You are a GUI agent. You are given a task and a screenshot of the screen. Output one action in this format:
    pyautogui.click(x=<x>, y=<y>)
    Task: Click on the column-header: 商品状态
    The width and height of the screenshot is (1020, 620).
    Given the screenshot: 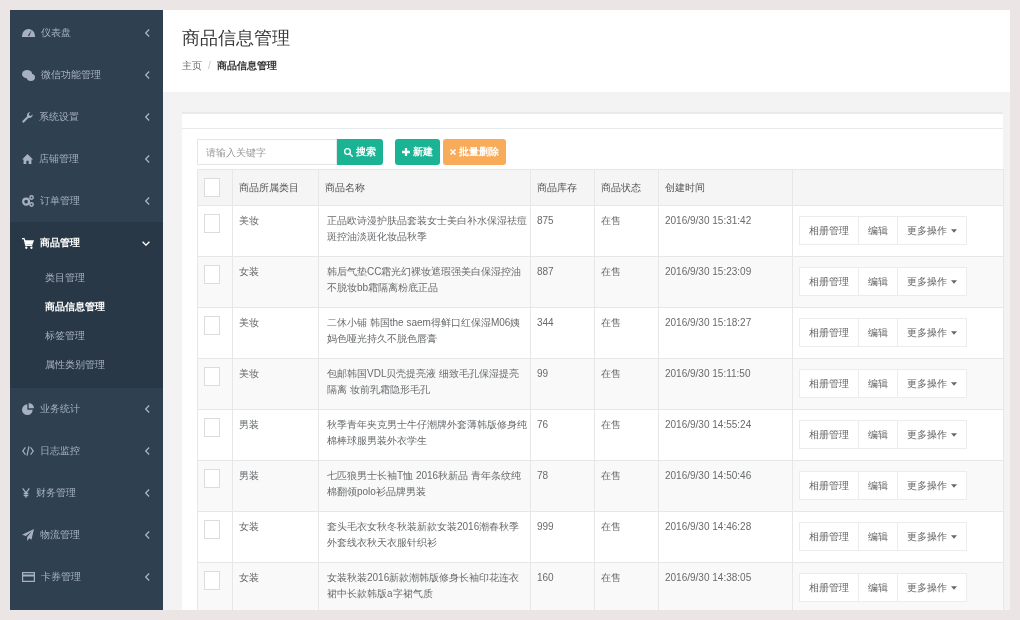 What is the action you would take?
    pyautogui.click(x=626, y=187)
    